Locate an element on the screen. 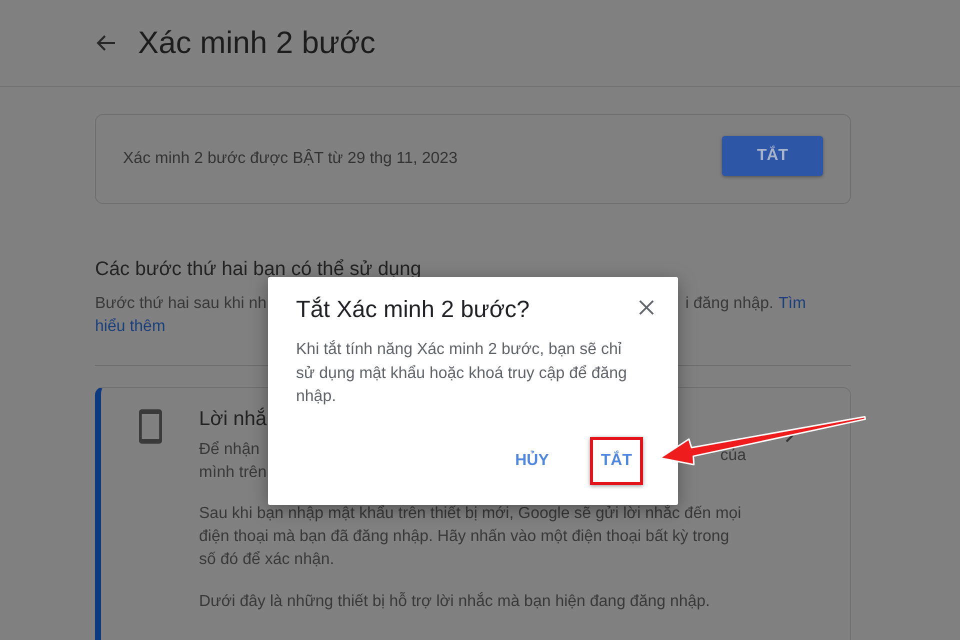 This screenshot has width=960, height=640. option-text: Để nhận is located at coordinates (229, 449).